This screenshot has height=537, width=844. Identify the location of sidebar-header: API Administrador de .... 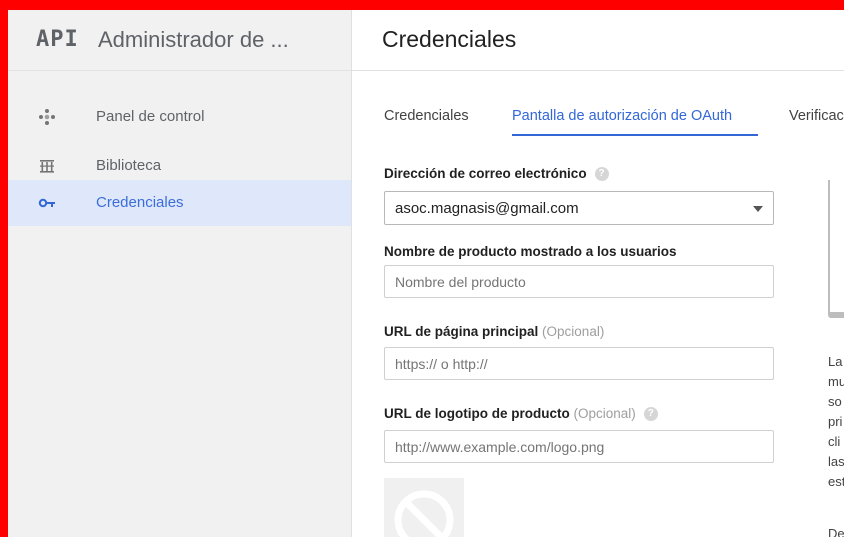
(179, 40).